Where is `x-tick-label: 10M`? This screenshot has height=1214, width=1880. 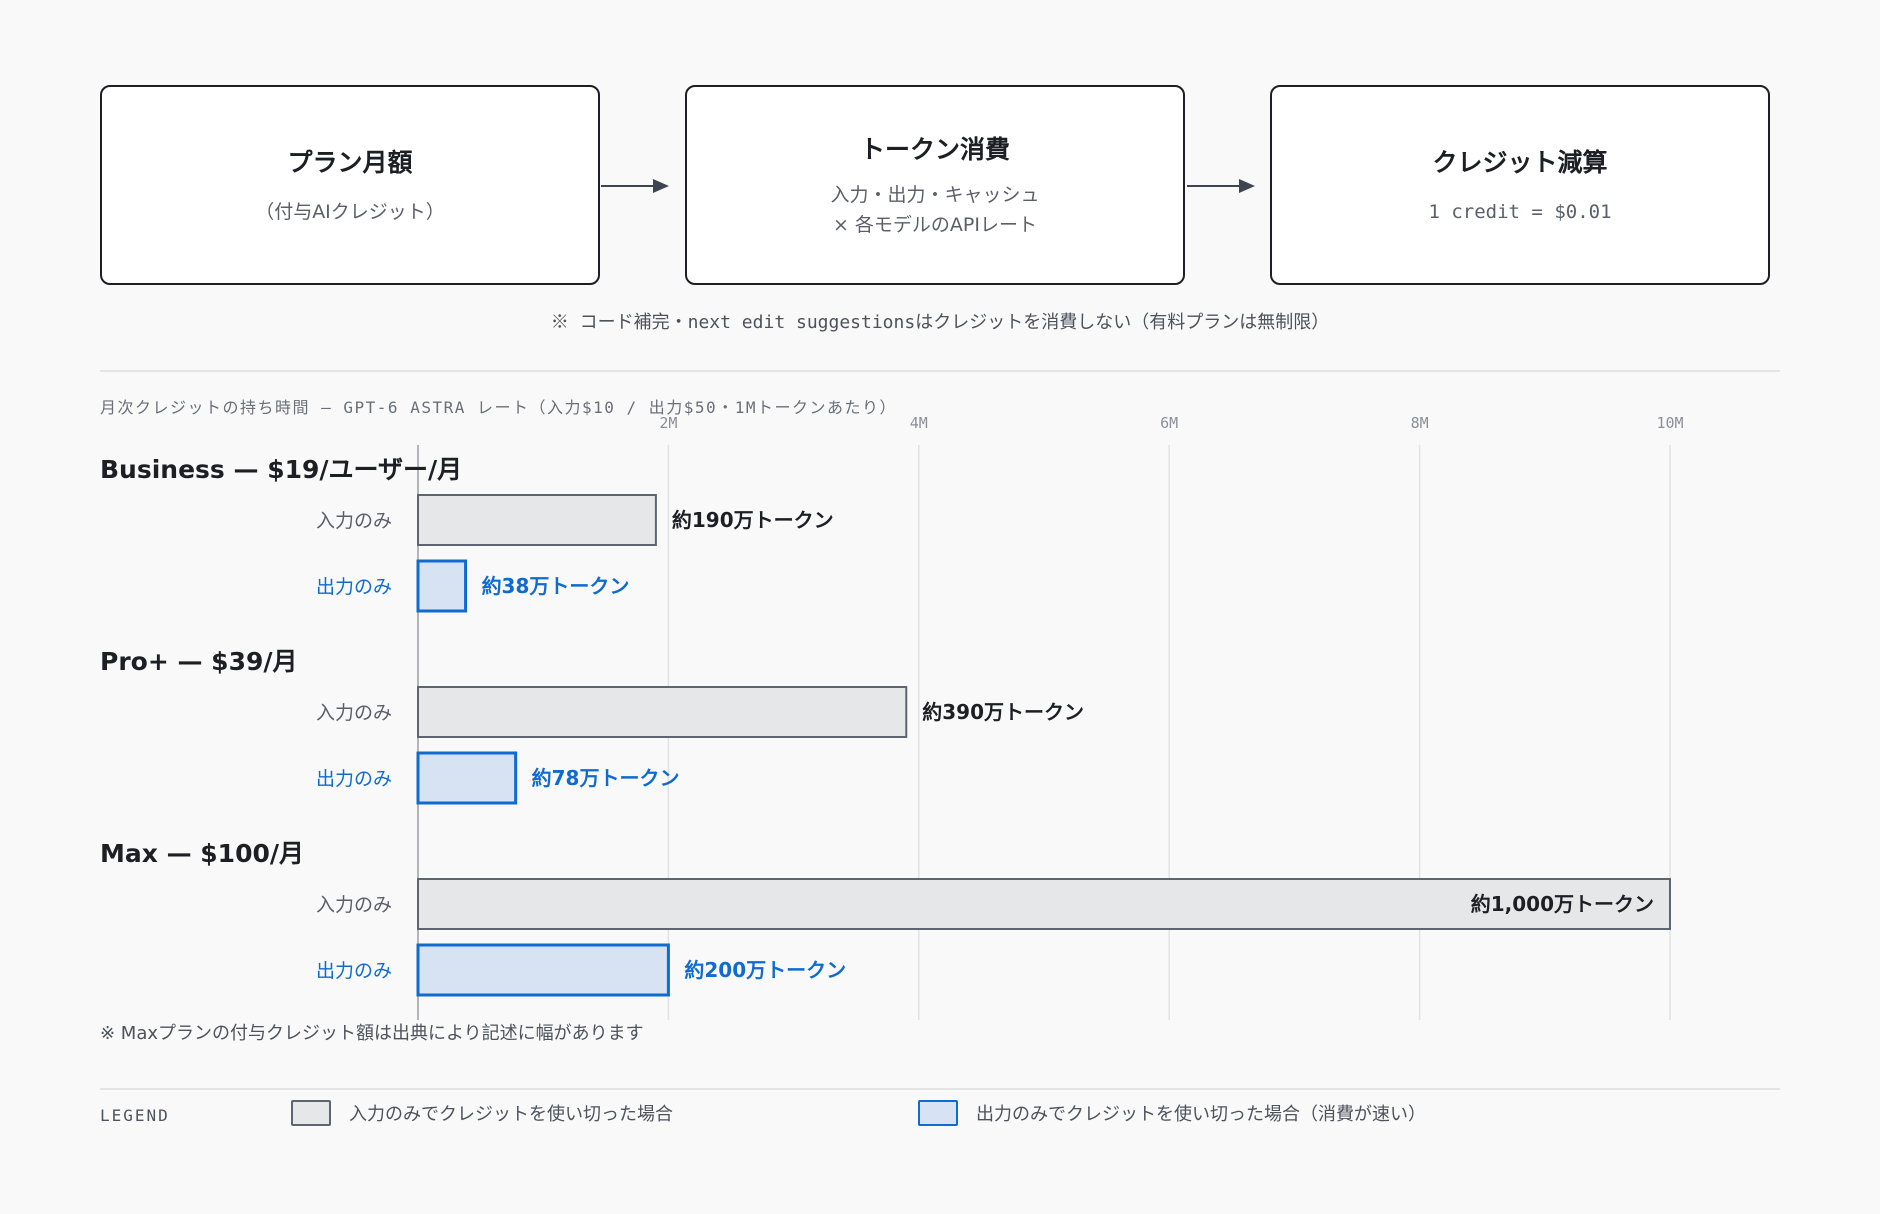
x-tick-label: 10M is located at coordinates (1669, 423).